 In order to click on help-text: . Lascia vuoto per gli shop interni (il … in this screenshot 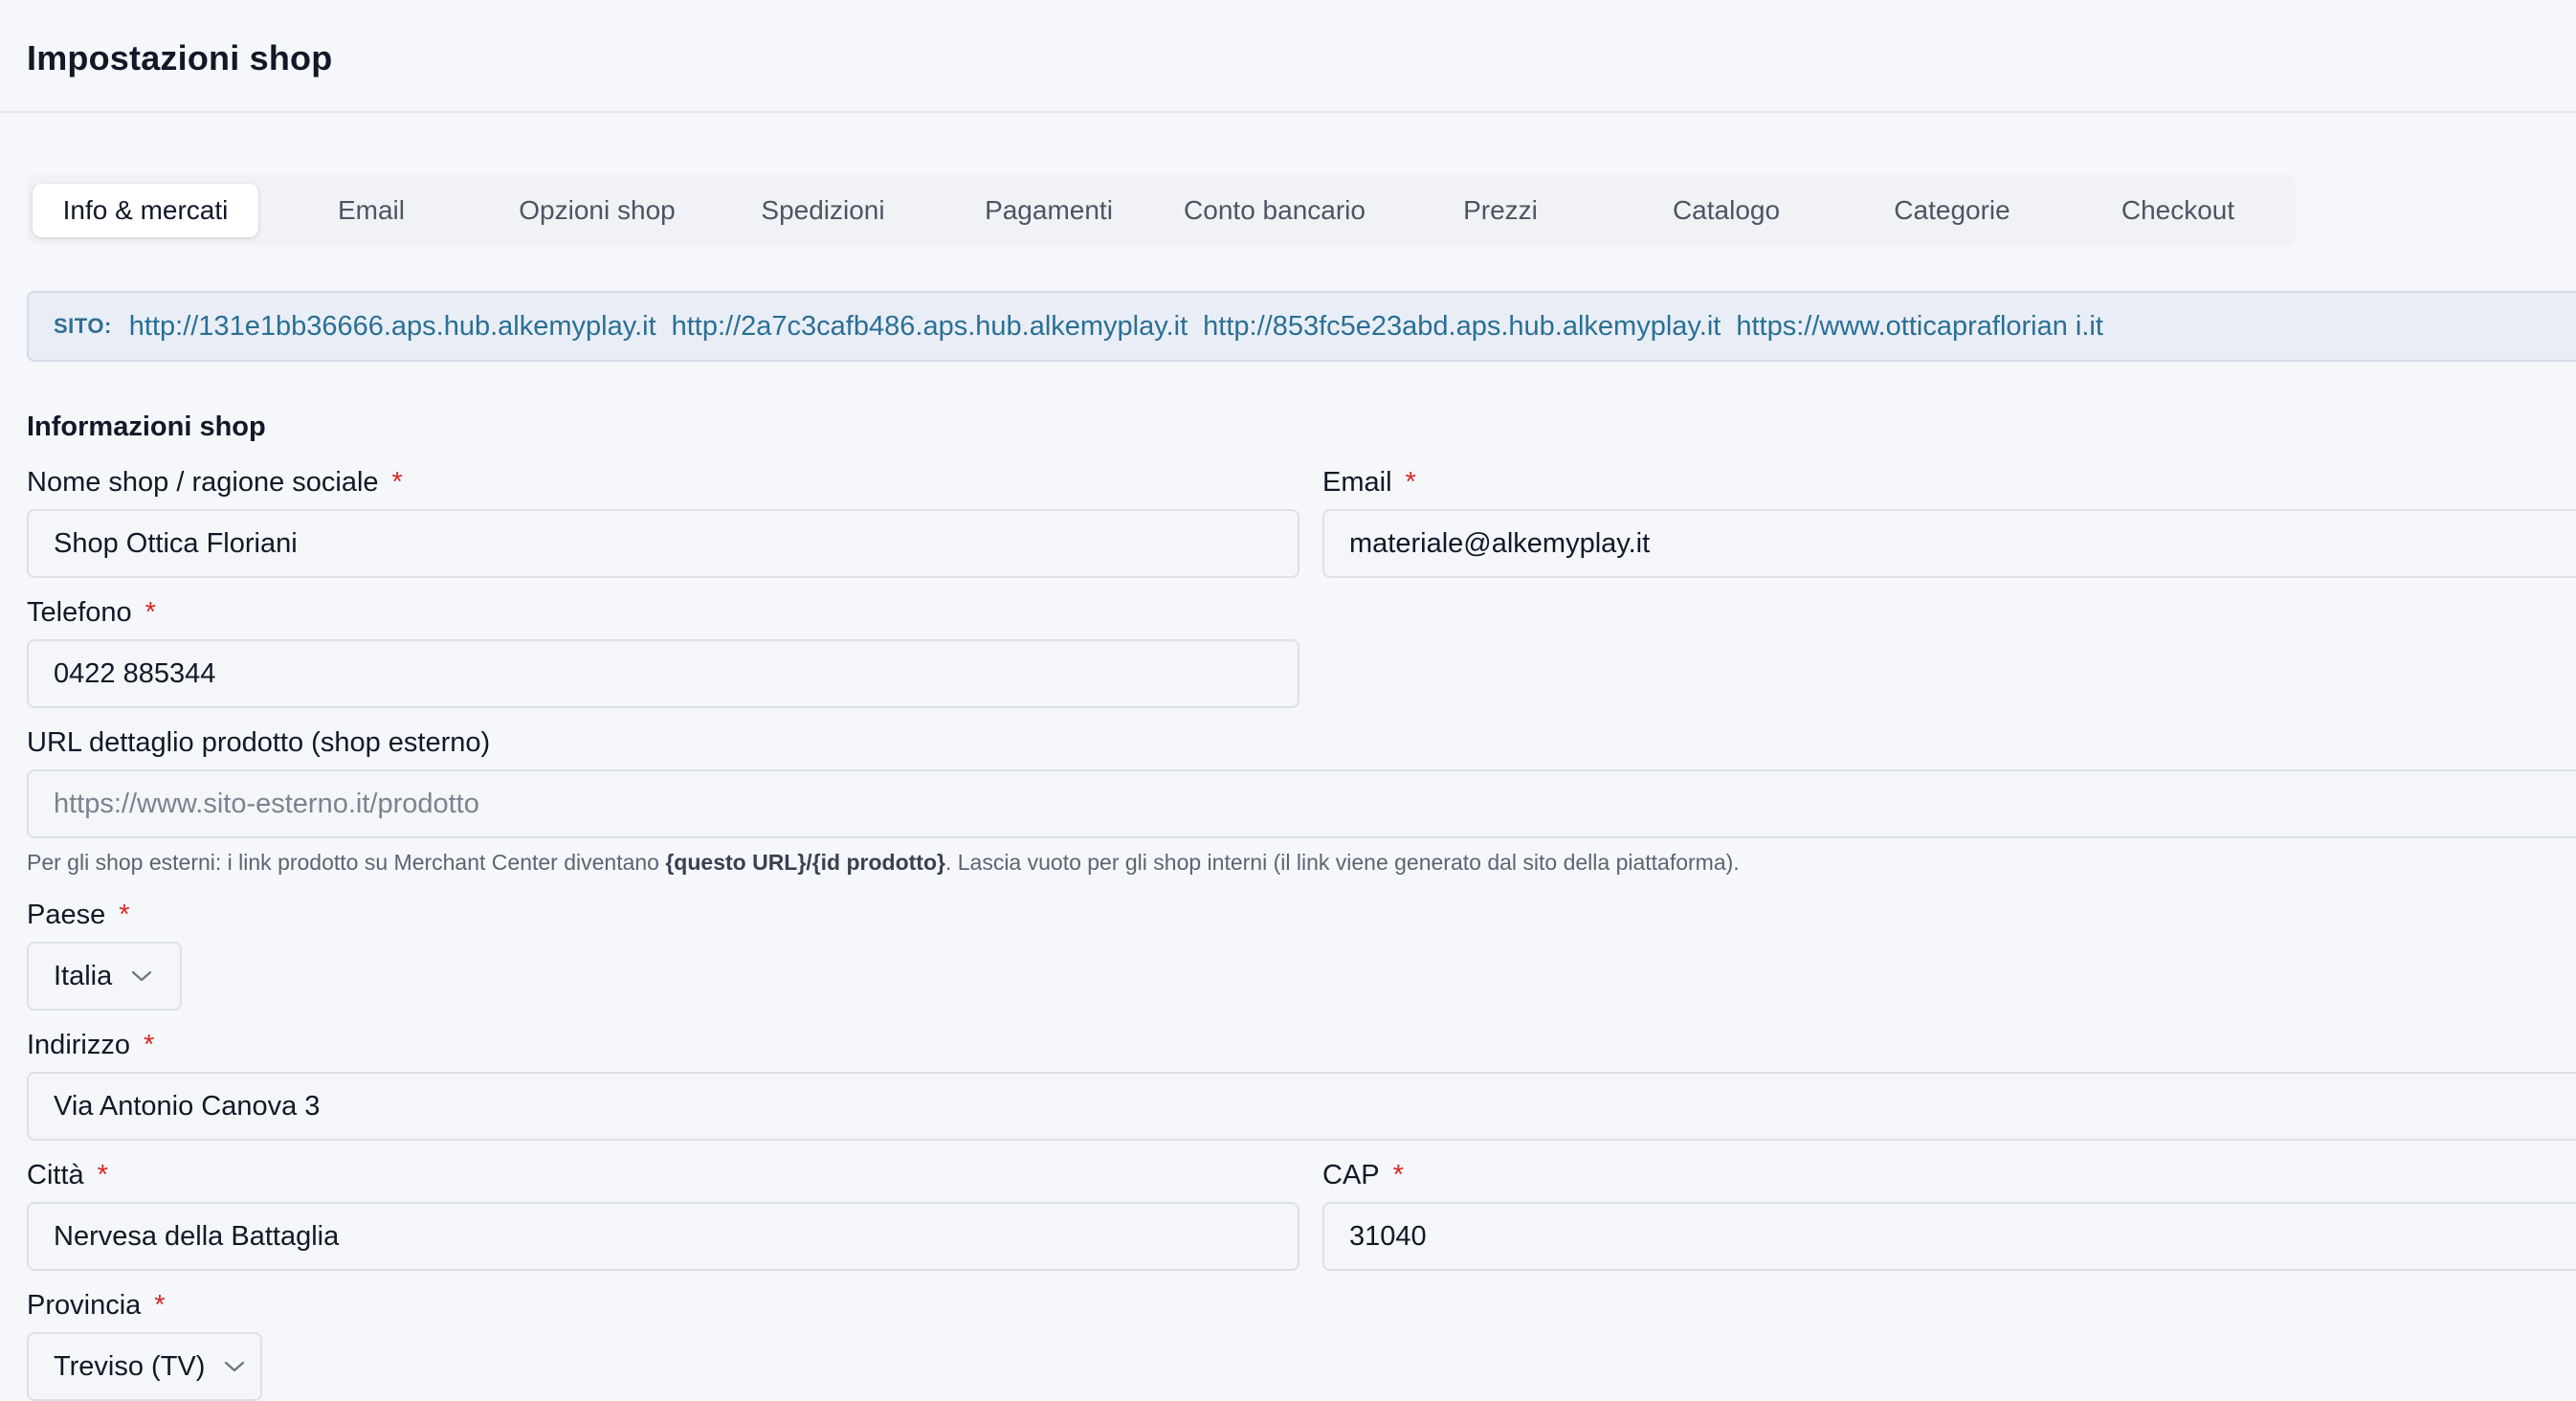, I will do `click(1342, 862)`.